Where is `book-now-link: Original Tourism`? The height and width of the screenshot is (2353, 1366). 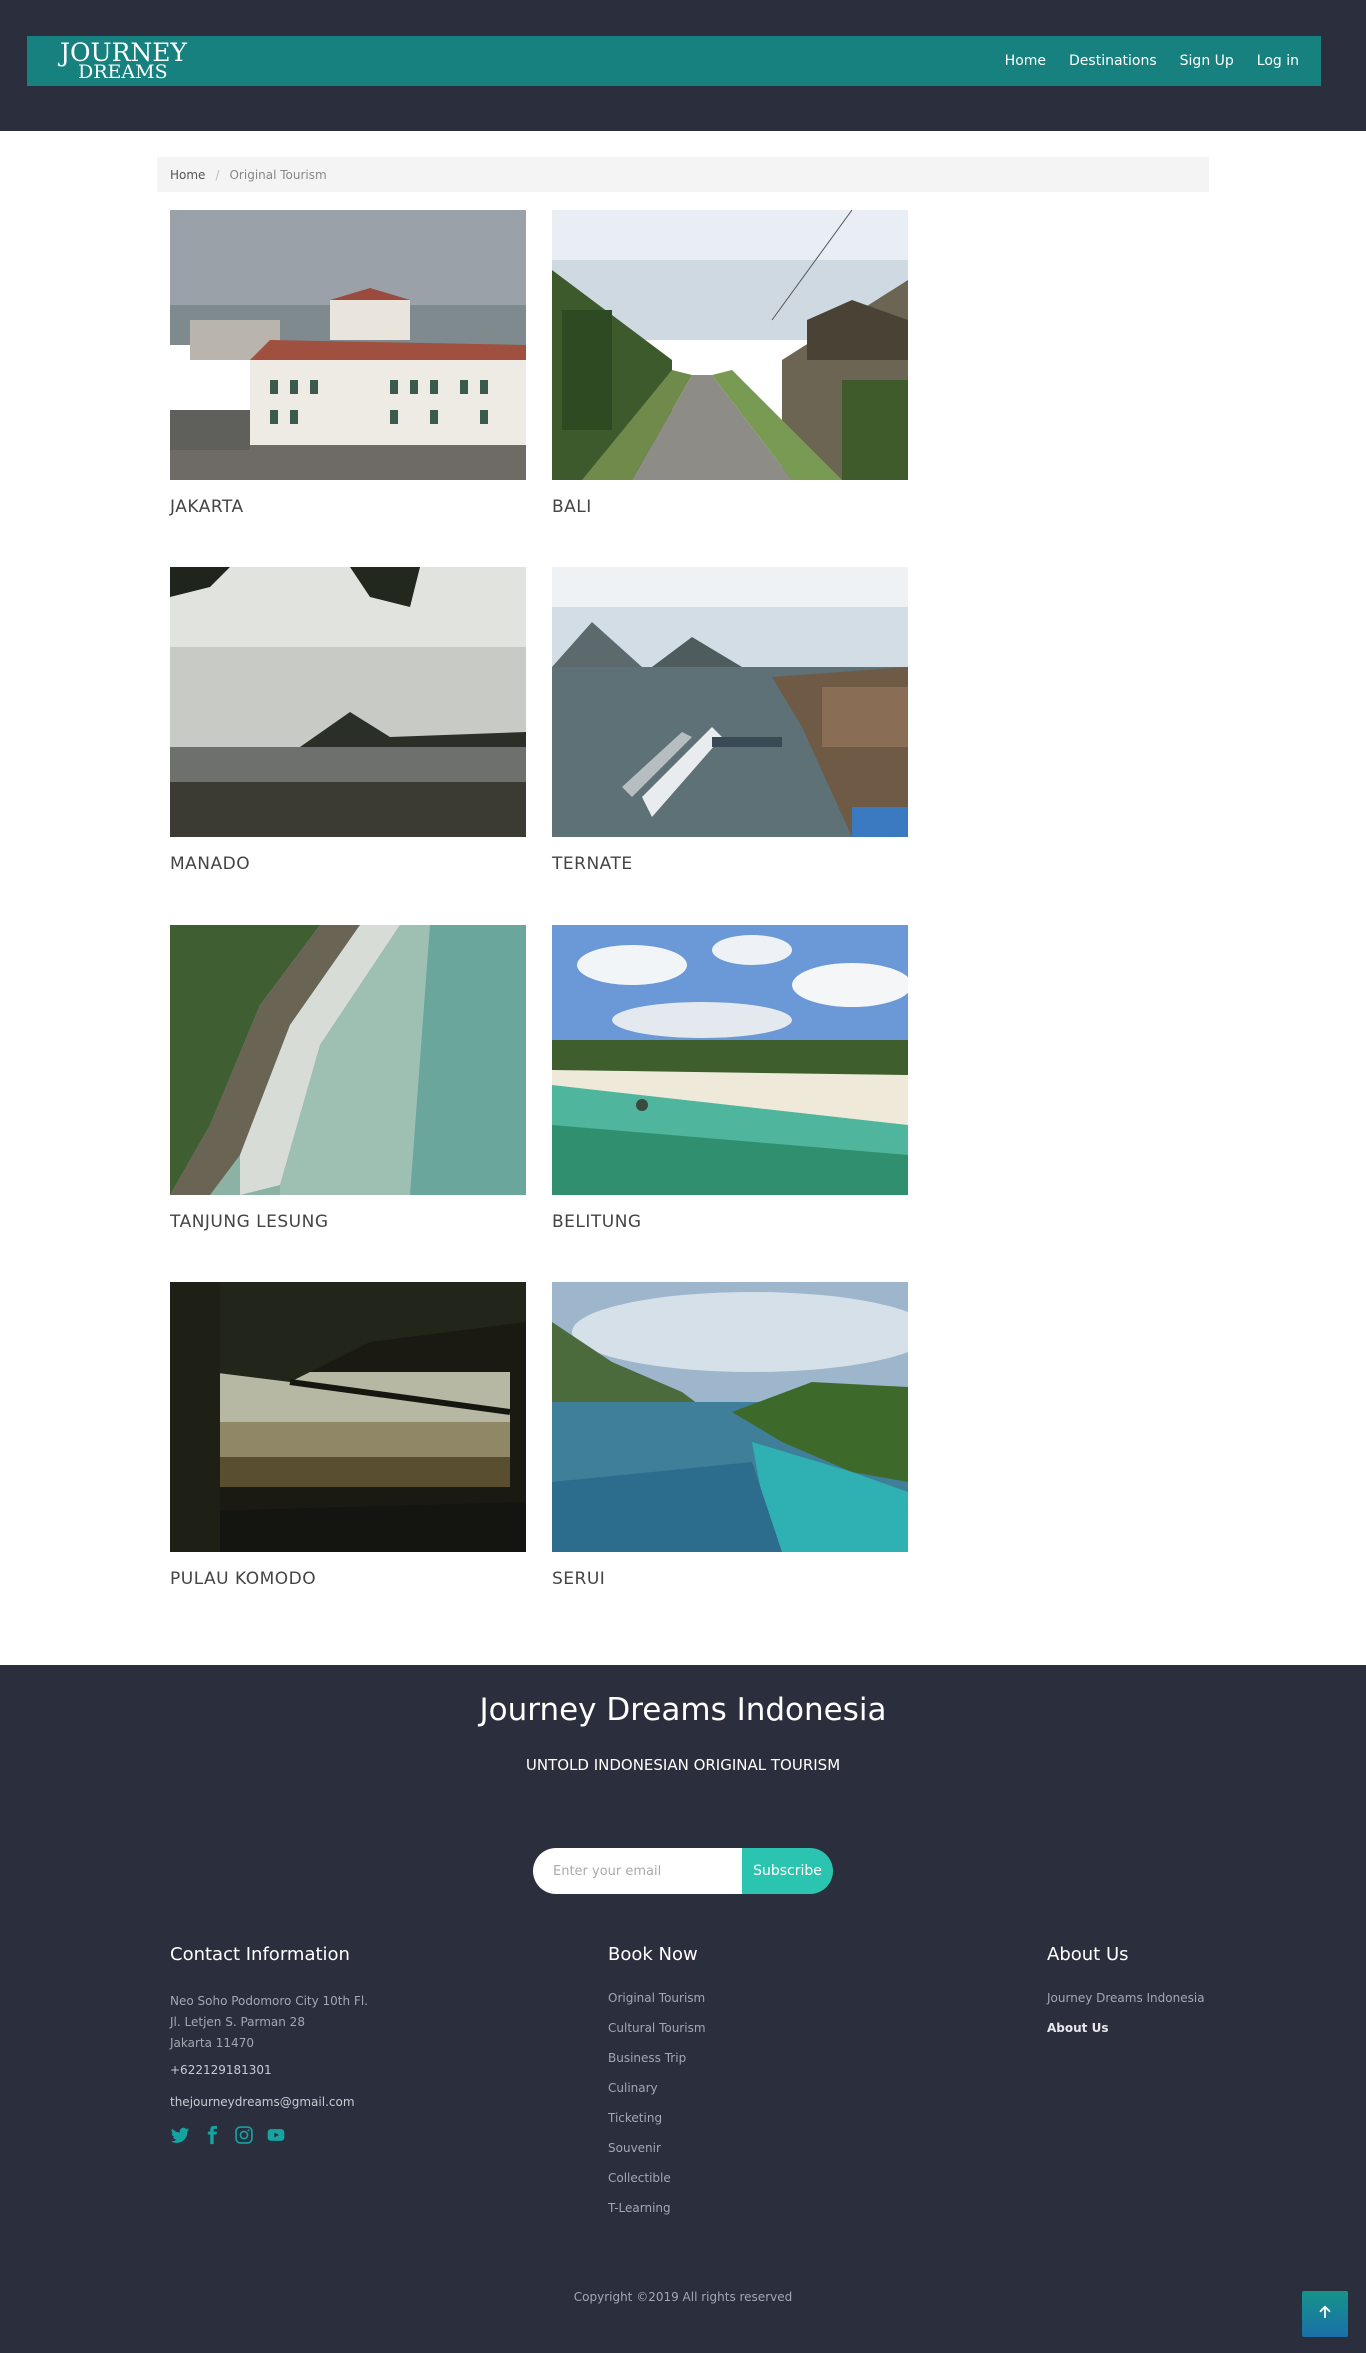
book-now-link: Original Tourism is located at coordinates (657, 2006).